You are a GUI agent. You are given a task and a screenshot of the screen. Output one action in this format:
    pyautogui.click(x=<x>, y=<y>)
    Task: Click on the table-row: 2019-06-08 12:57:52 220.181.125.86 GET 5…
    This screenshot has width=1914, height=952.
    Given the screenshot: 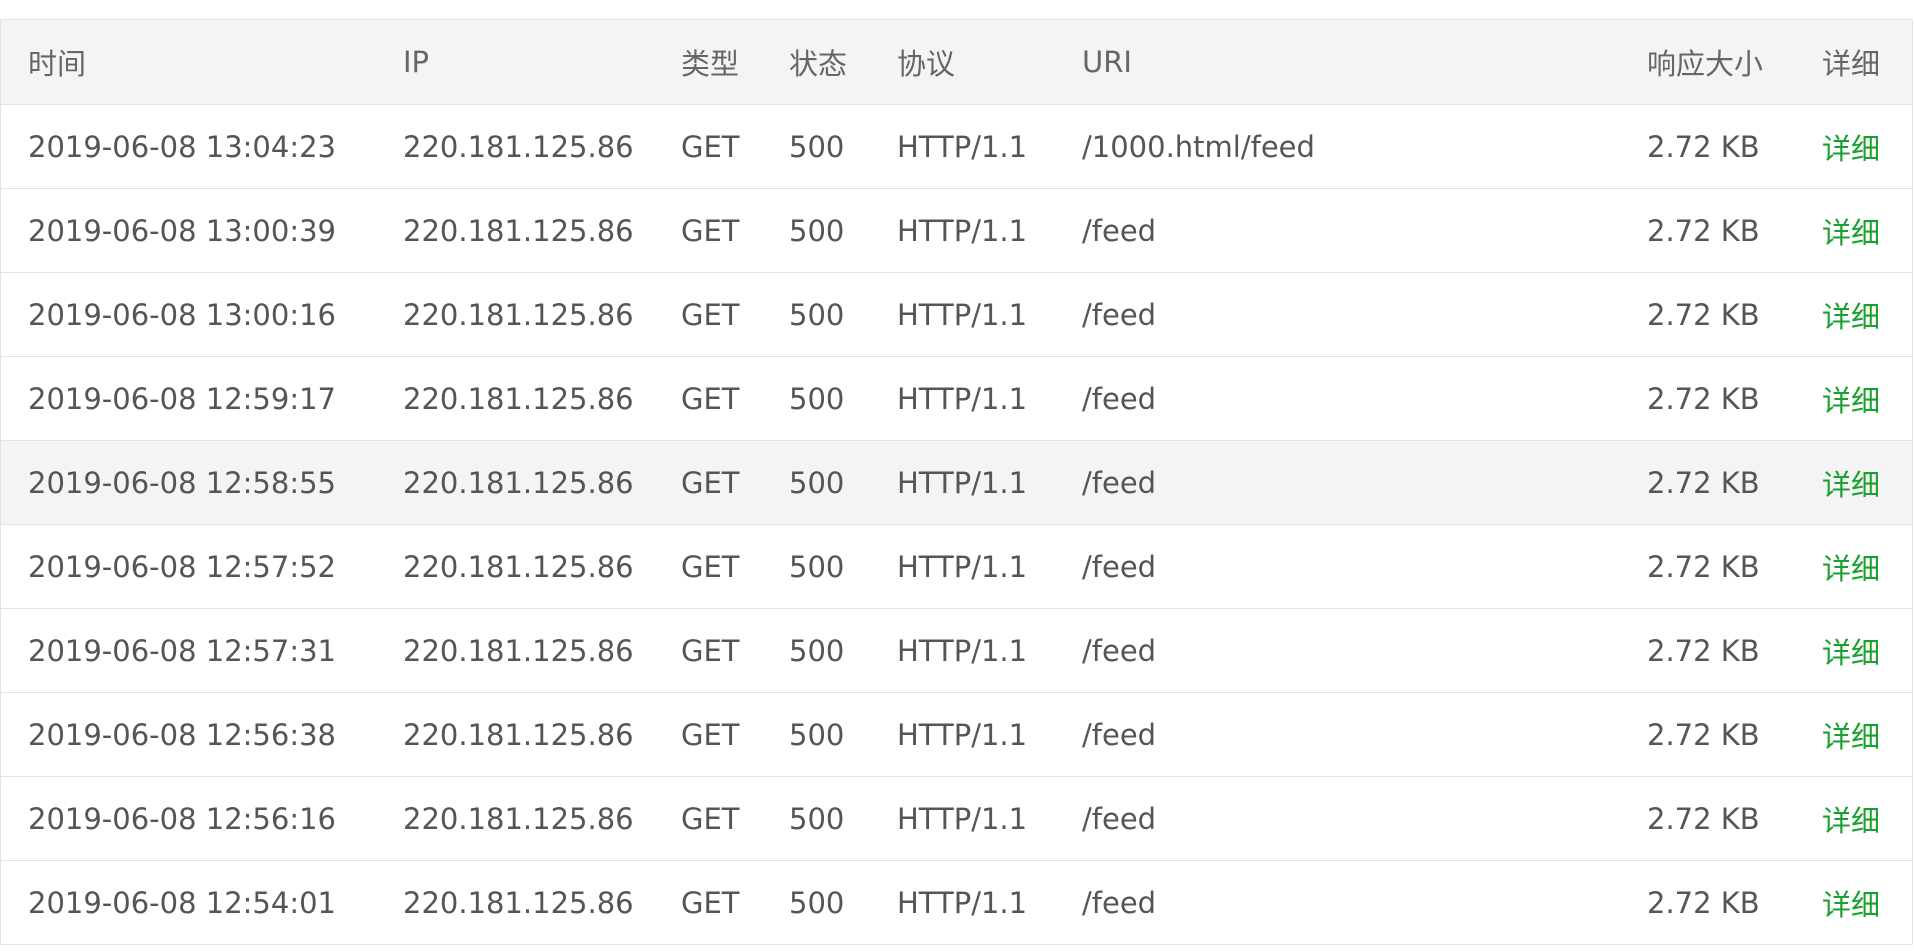 What is the action you would take?
    pyautogui.click(x=956, y=566)
    